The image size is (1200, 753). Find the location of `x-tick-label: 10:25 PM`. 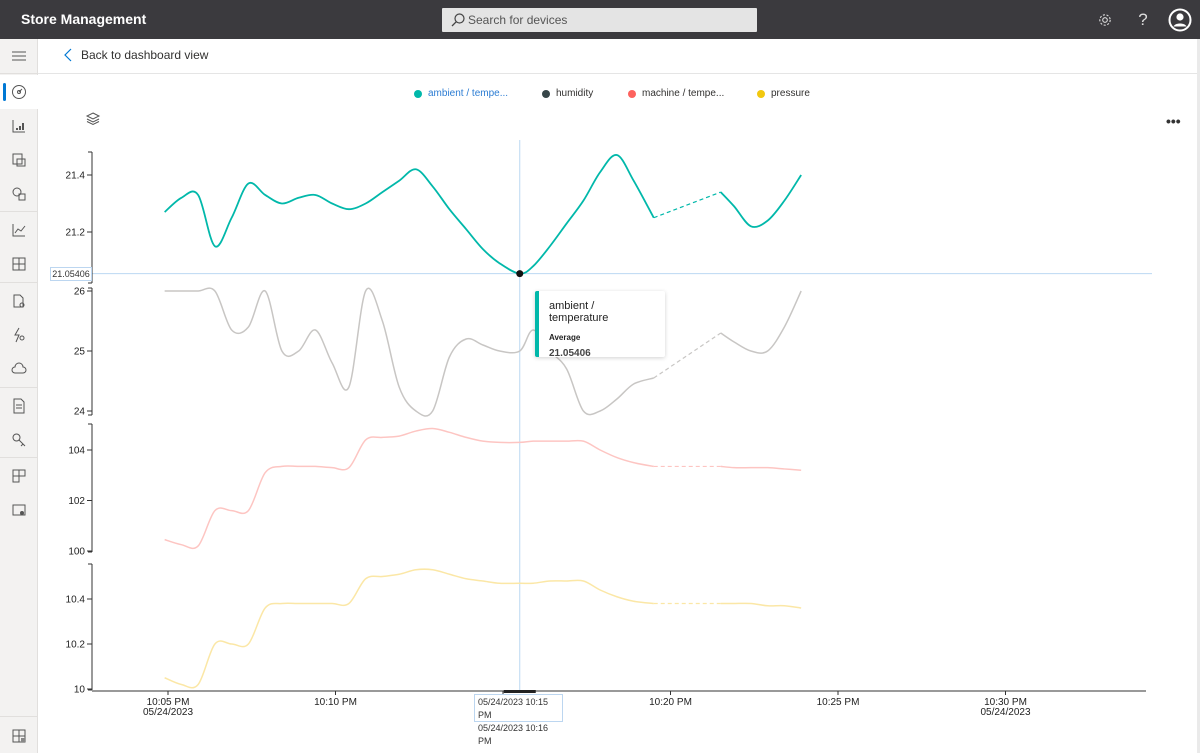

x-tick-label: 10:25 PM is located at coordinates (838, 702).